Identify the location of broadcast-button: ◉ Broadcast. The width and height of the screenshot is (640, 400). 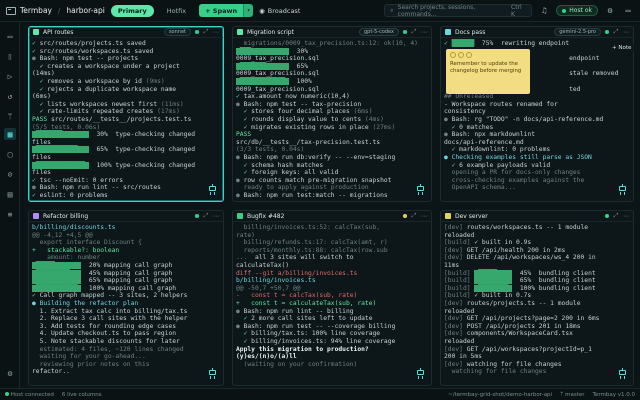
(279, 11).